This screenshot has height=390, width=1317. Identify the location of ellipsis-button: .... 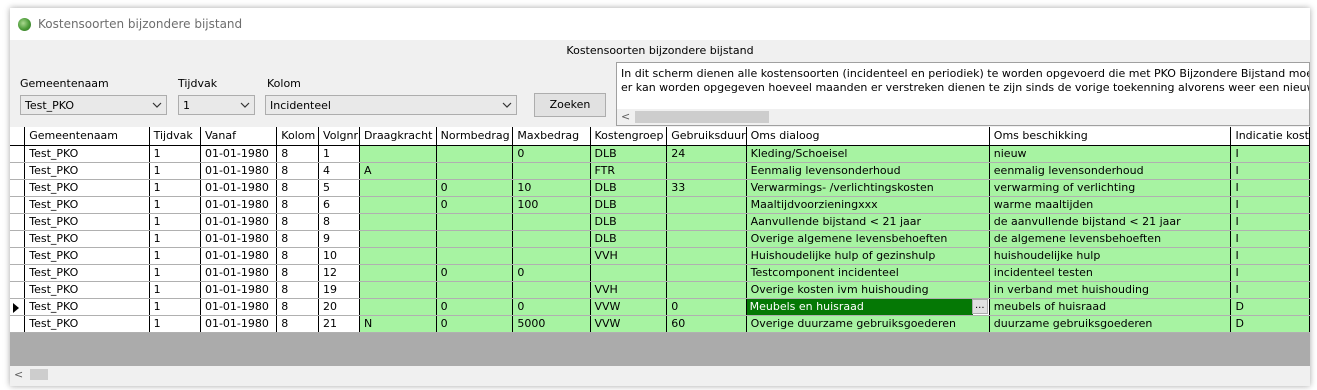
(979, 306).